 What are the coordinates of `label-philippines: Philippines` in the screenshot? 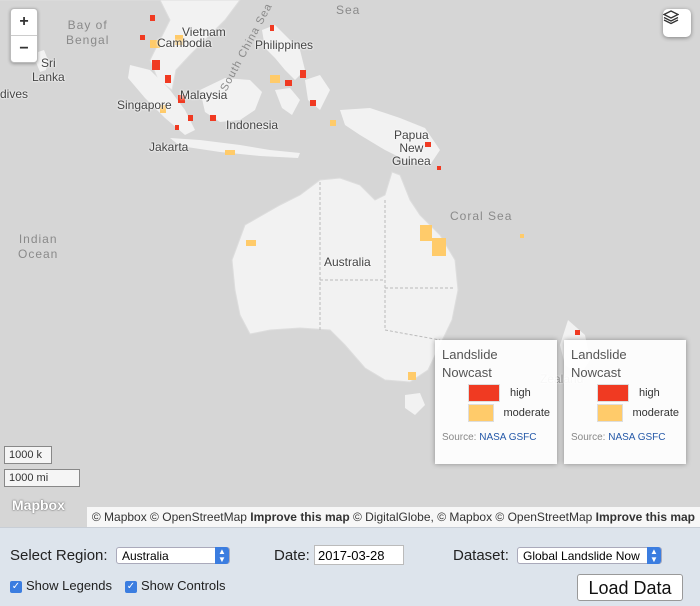 It's located at (284, 45).